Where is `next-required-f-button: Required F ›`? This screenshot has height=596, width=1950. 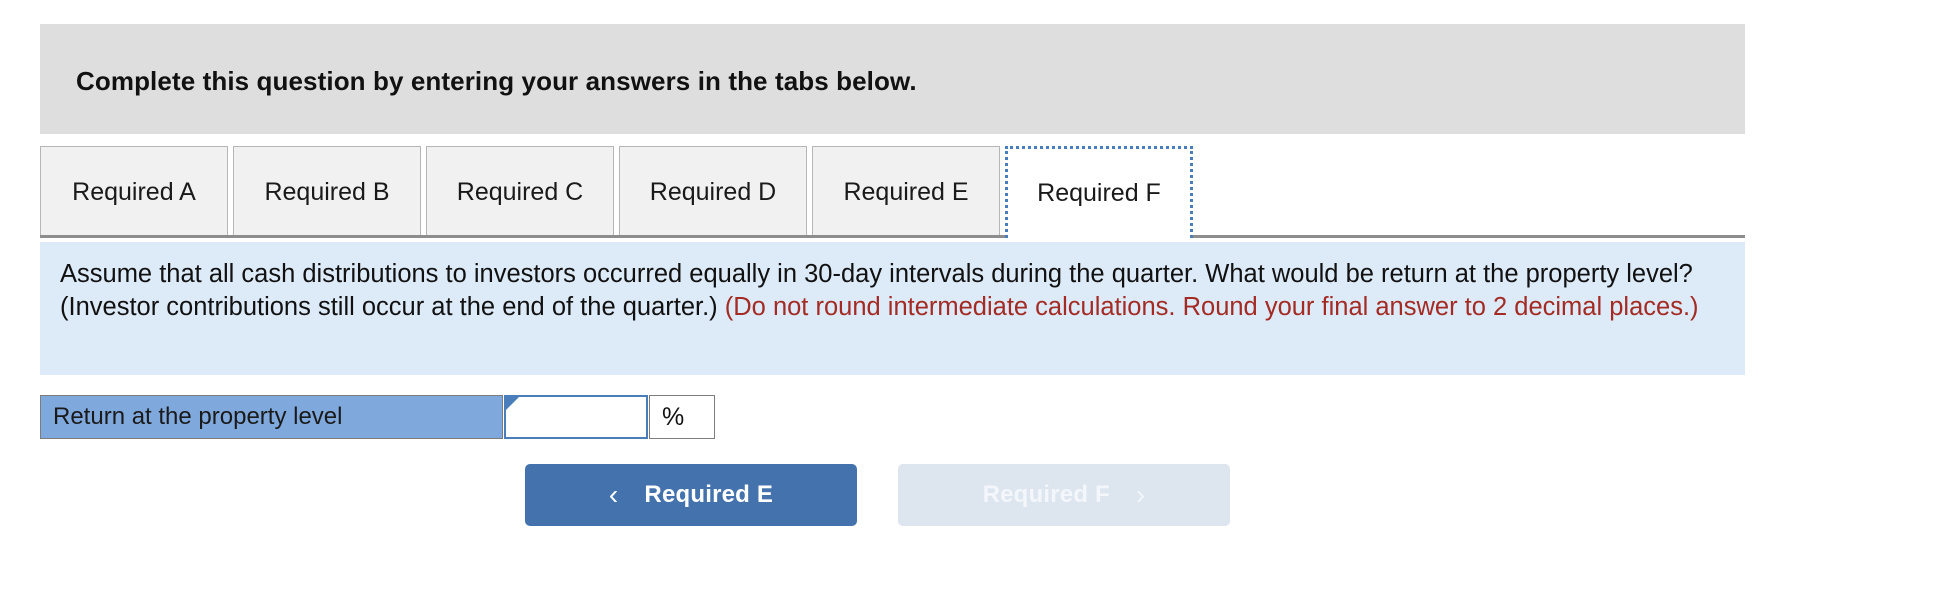 next-required-f-button: Required F › is located at coordinates (1064, 495).